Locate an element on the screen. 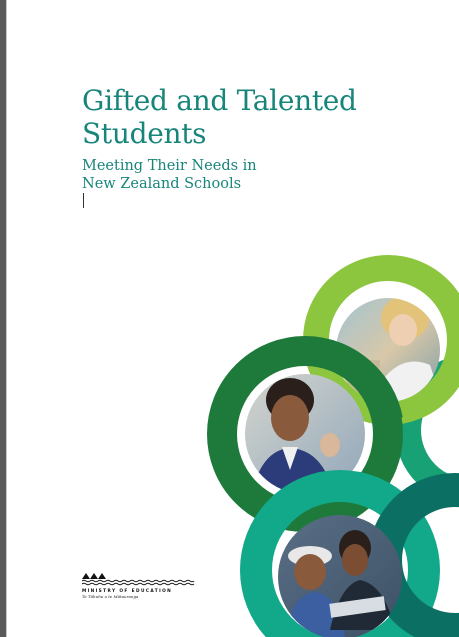 Image resolution: width=459 pixels, height=637 pixels. mountain-icon is located at coordinates (94, 576).